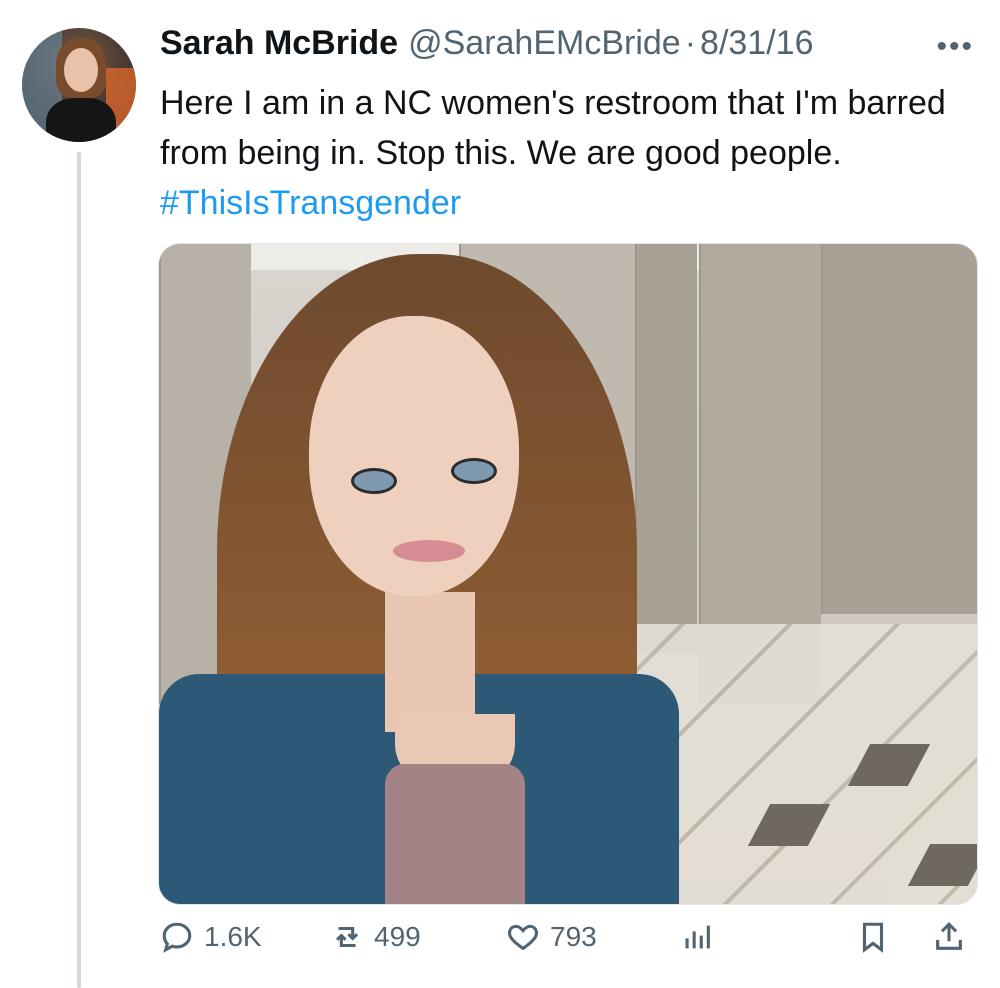  I want to click on bookmark-button, so click(873, 937).